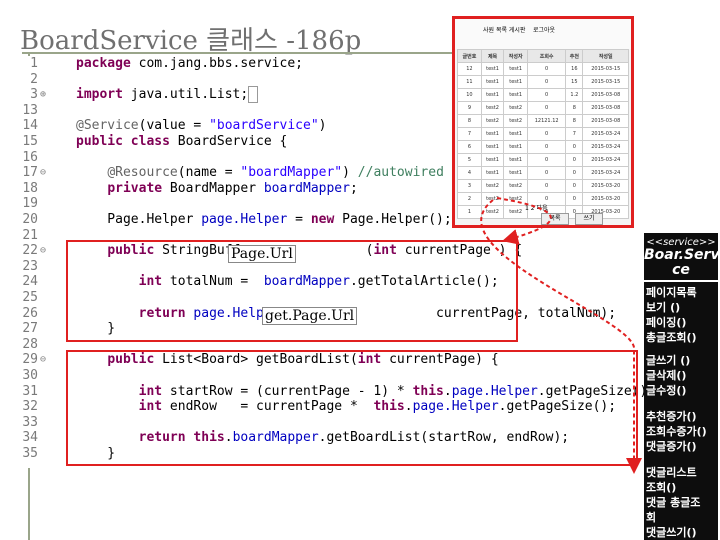 The image size is (720, 540). Describe the element at coordinates (30, 407) in the screenshot. I see `line-number: 32` at that location.